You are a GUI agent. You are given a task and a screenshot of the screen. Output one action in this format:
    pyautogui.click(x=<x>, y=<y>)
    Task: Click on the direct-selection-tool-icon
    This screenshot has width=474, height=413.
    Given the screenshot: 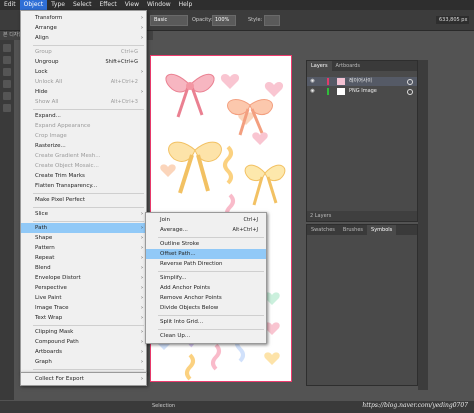 What is the action you would take?
    pyautogui.click(x=7, y=60)
    